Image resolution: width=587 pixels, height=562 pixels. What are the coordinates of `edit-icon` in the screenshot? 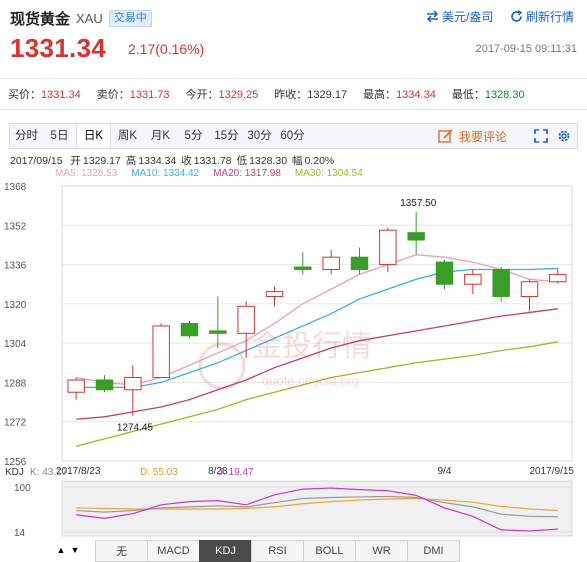 It's located at (445, 136).